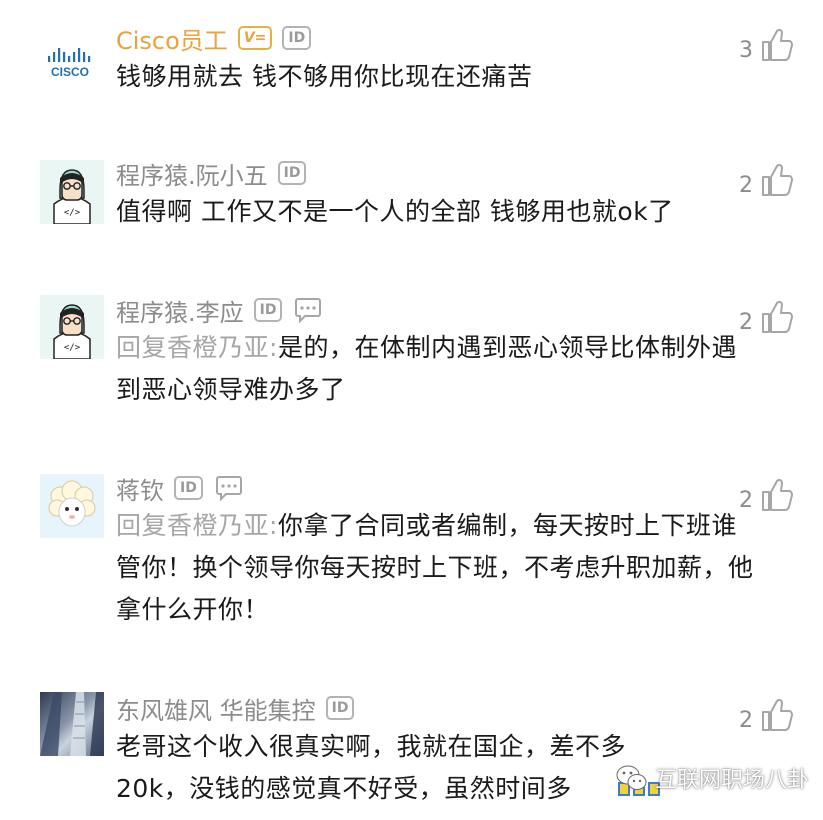 The image size is (823, 820). I want to click on username: 程序猿.阮小五, so click(192, 173).